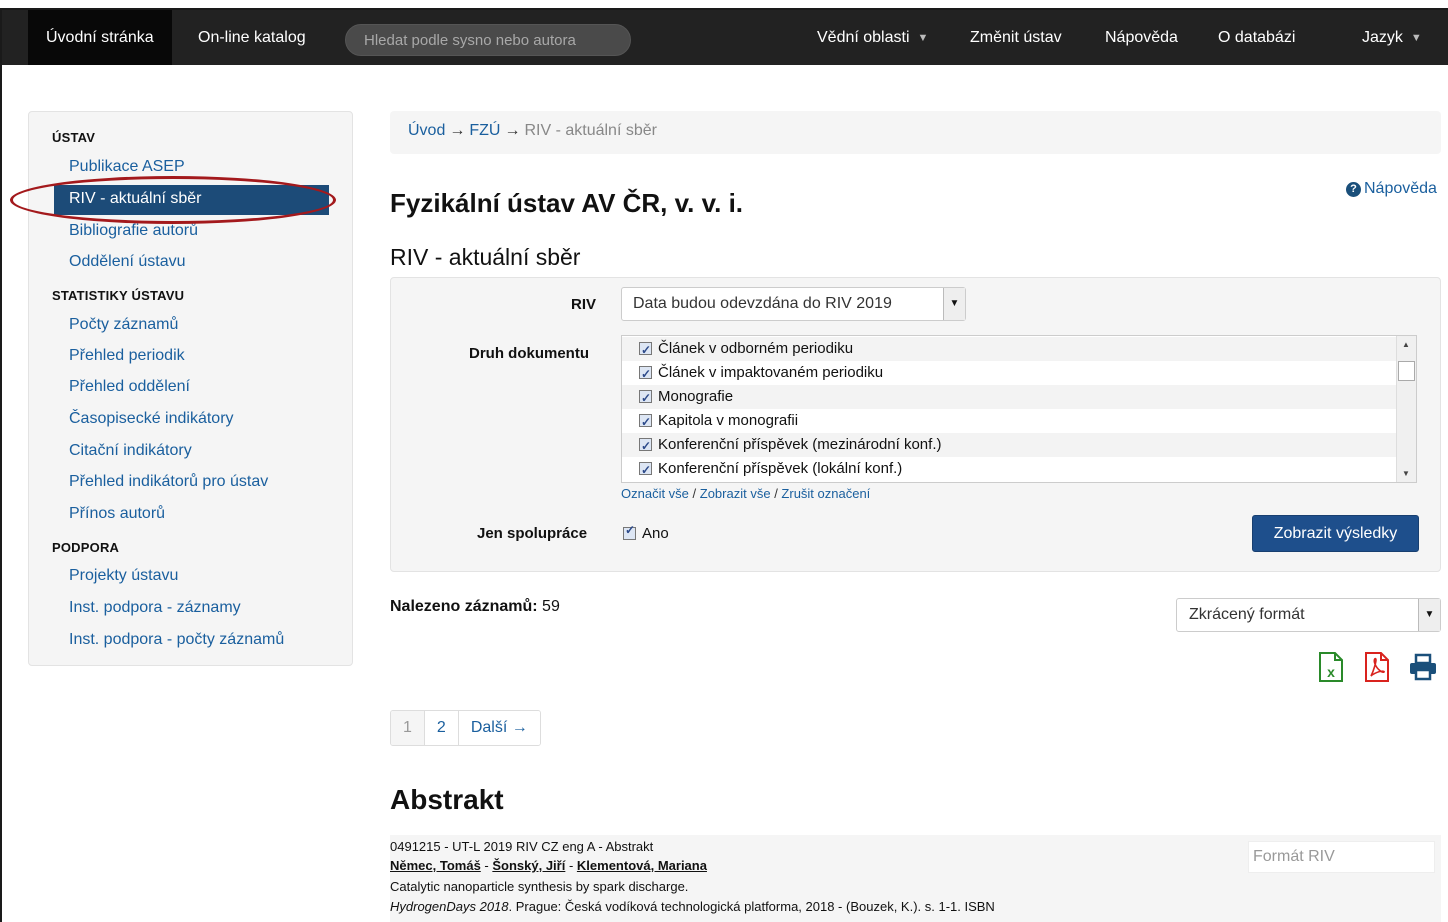 This screenshot has height=922, width=1448. Describe the element at coordinates (168, 482) in the screenshot. I see `sidebar-item-indikatory: Přehled indikátorů pro ústav` at that location.